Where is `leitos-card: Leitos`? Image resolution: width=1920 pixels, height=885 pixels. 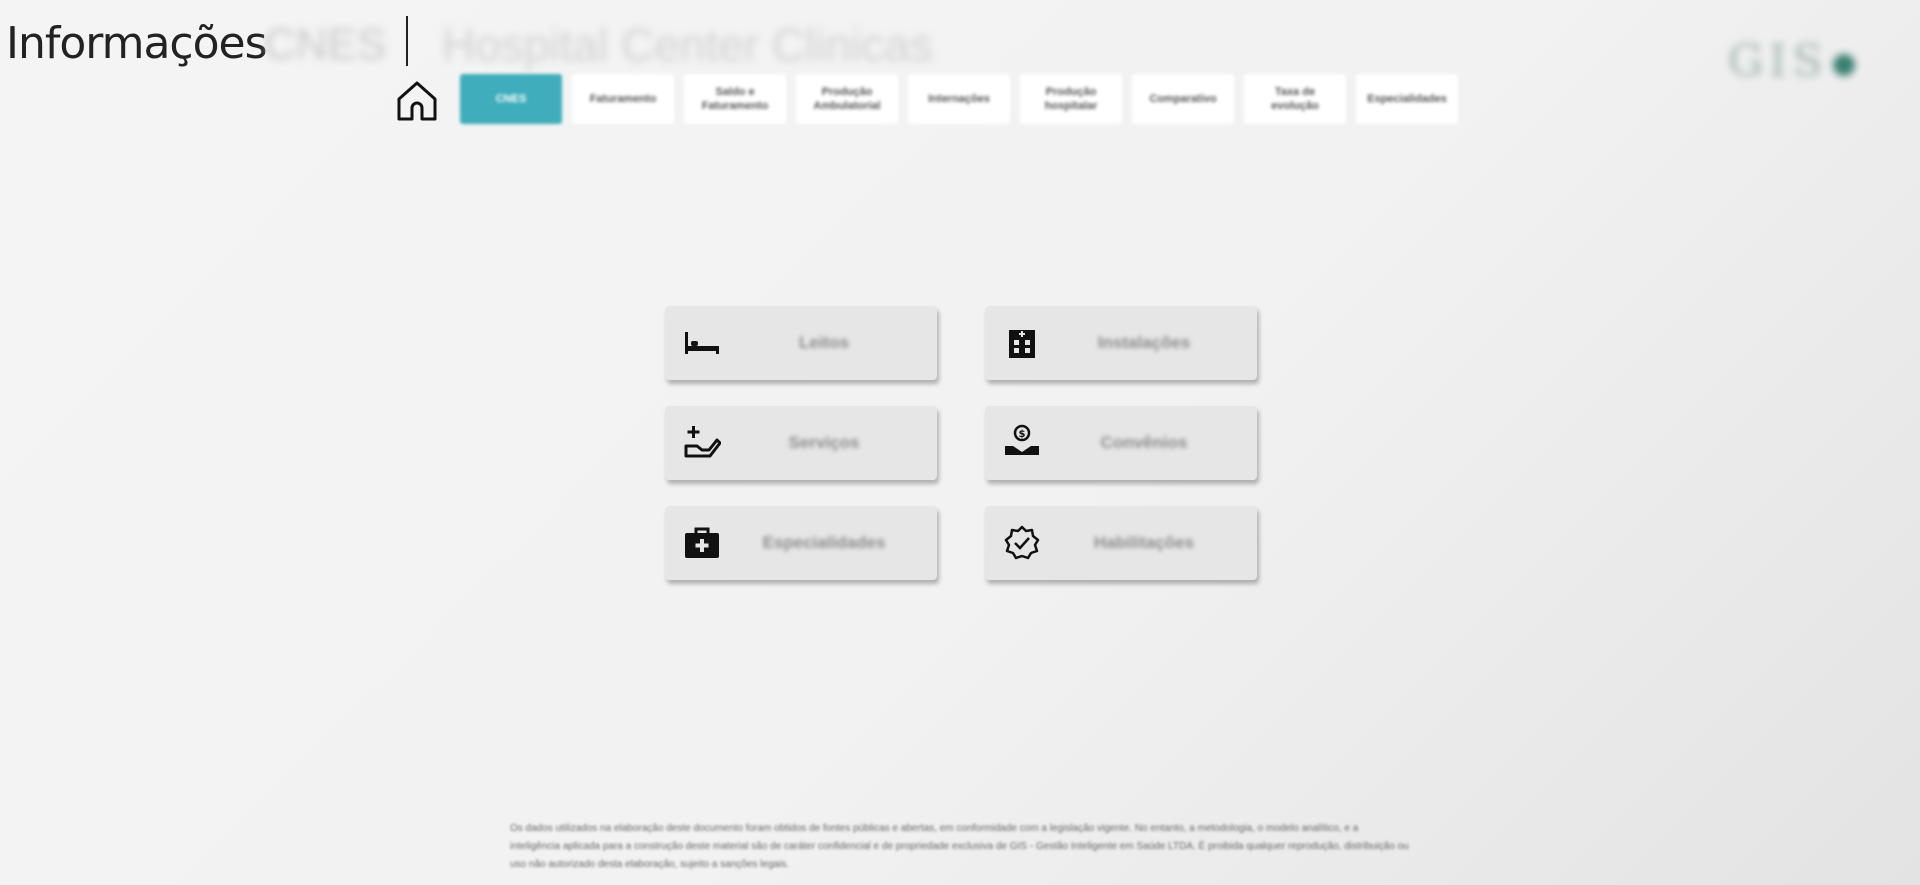
leitos-card: Leitos is located at coordinates (801, 343).